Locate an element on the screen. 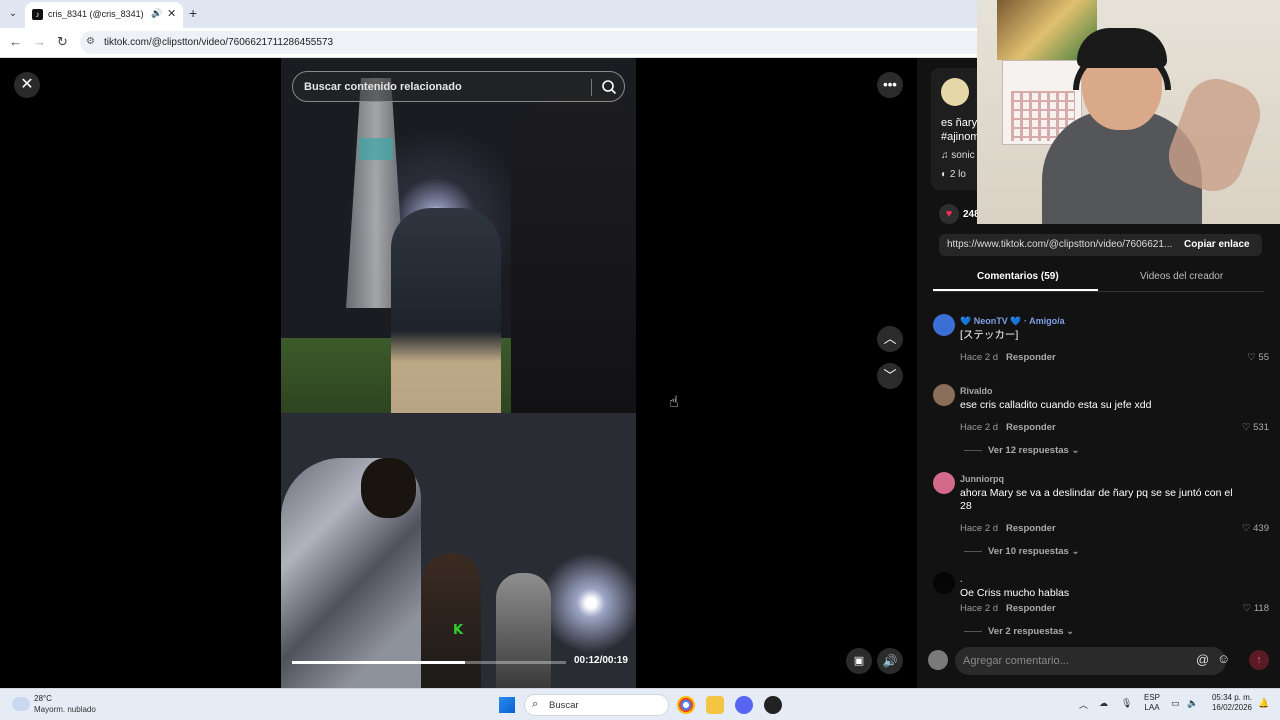  video-frame-bottom: K is located at coordinates (458, 550).